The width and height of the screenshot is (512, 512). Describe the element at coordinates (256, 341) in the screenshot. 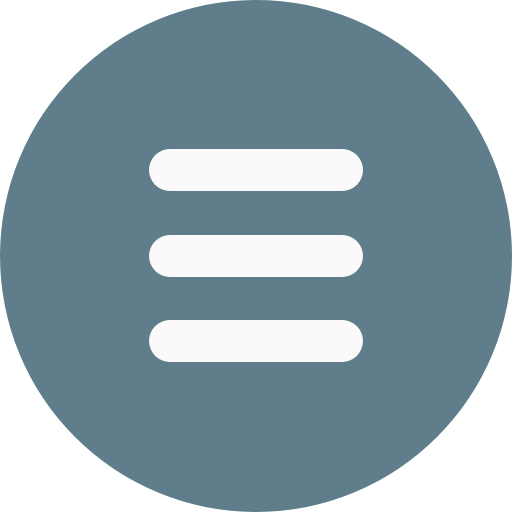

I see `menu-bar-bottom` at that location.